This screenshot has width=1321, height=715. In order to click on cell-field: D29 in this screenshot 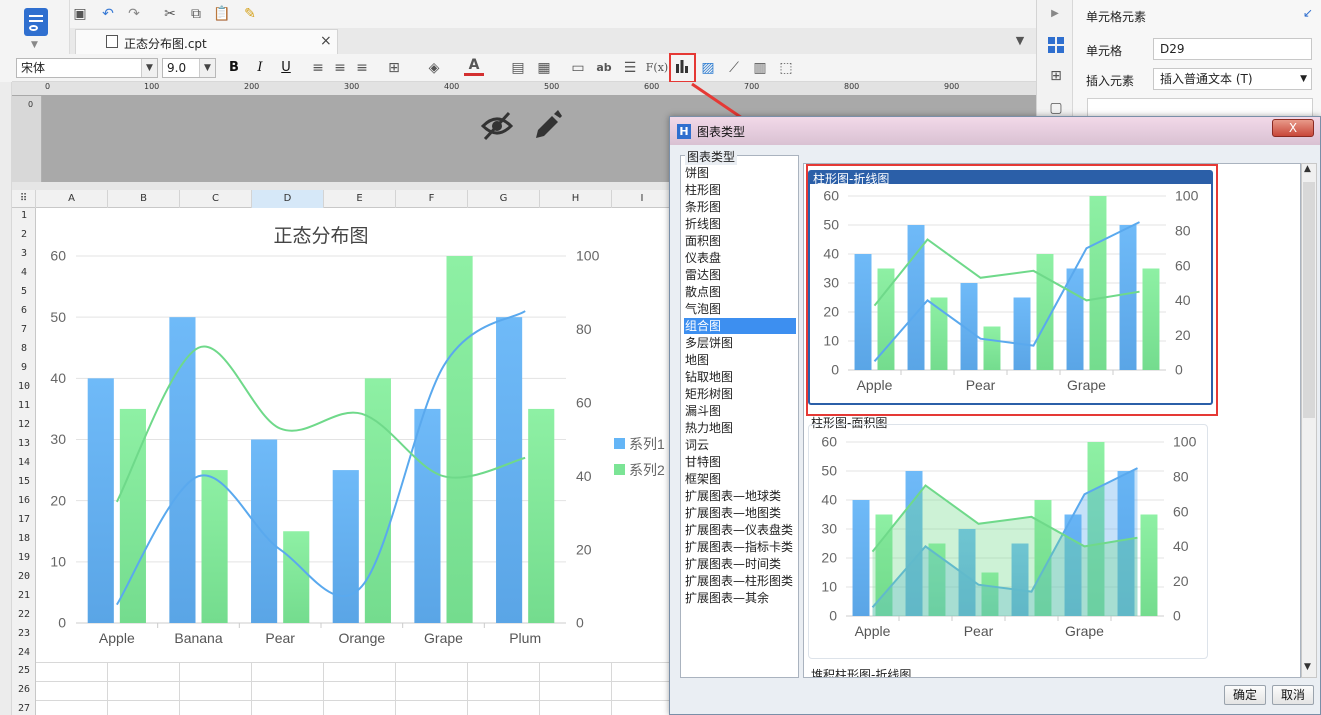, I will do `click(1232, 49)`.